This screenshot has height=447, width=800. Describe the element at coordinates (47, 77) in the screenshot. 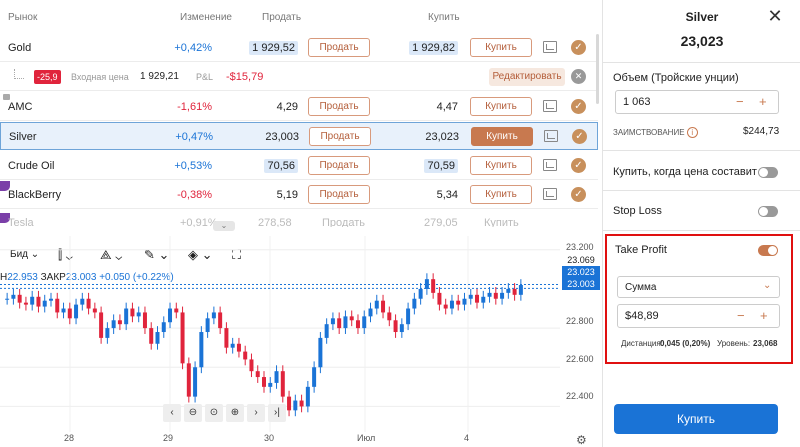

I see `position-loss-badge: -25,9` at that location.